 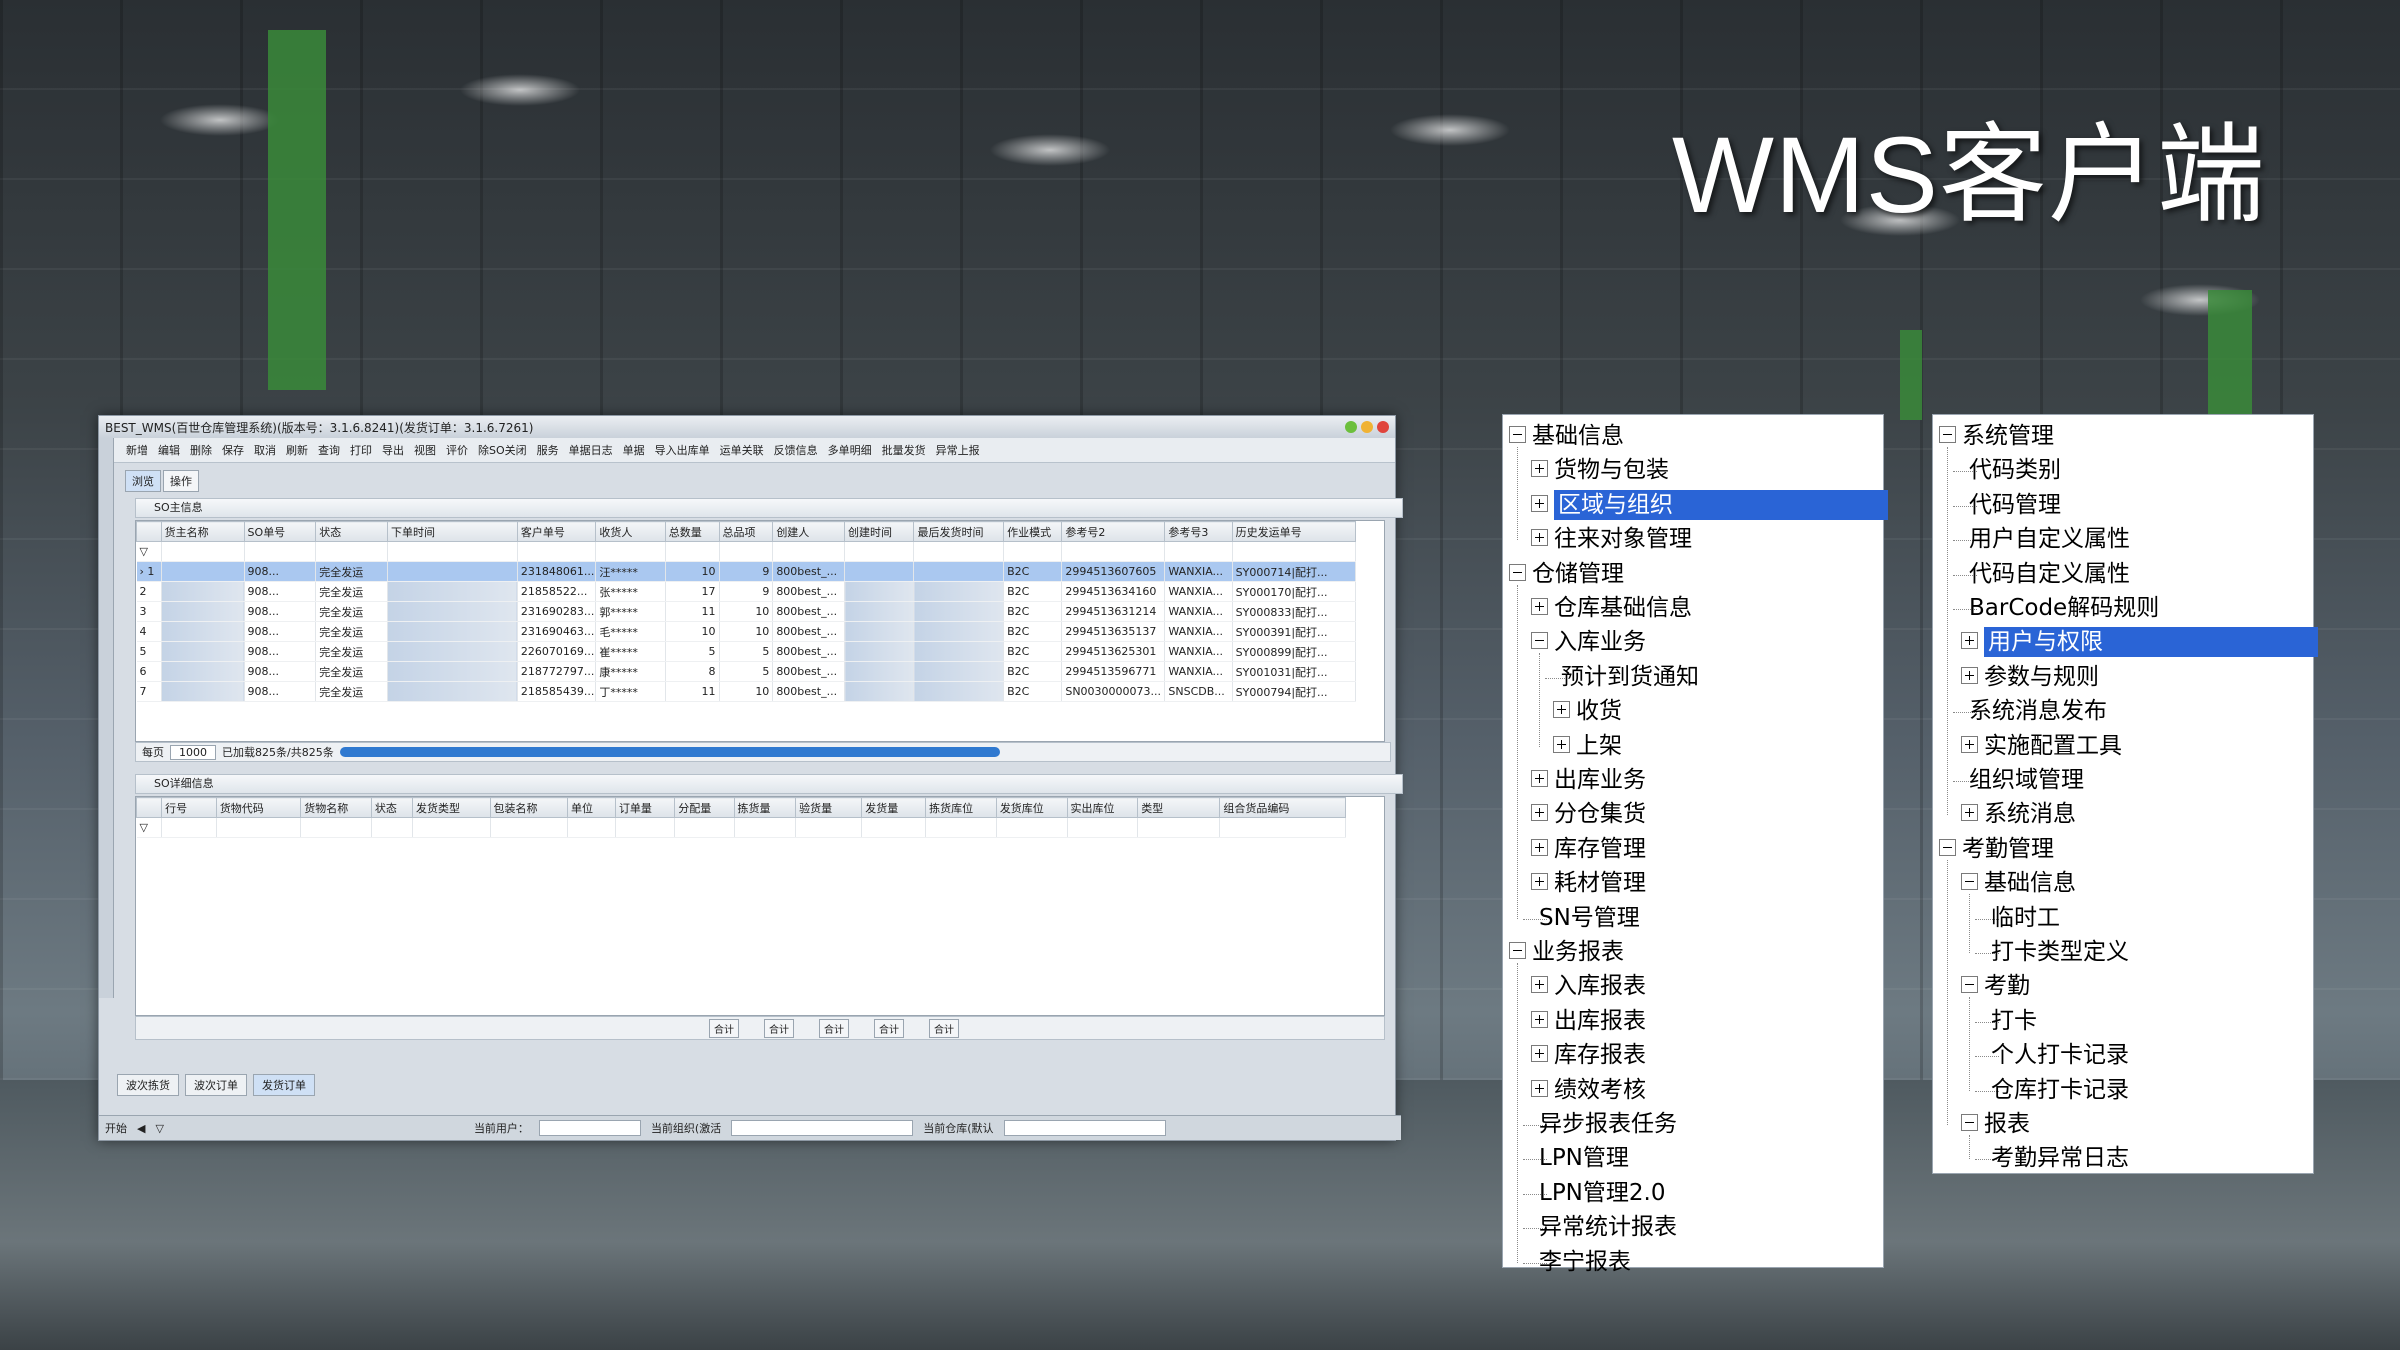 I want to click on toolbar-button: 取消, so click(x=265, y=450).